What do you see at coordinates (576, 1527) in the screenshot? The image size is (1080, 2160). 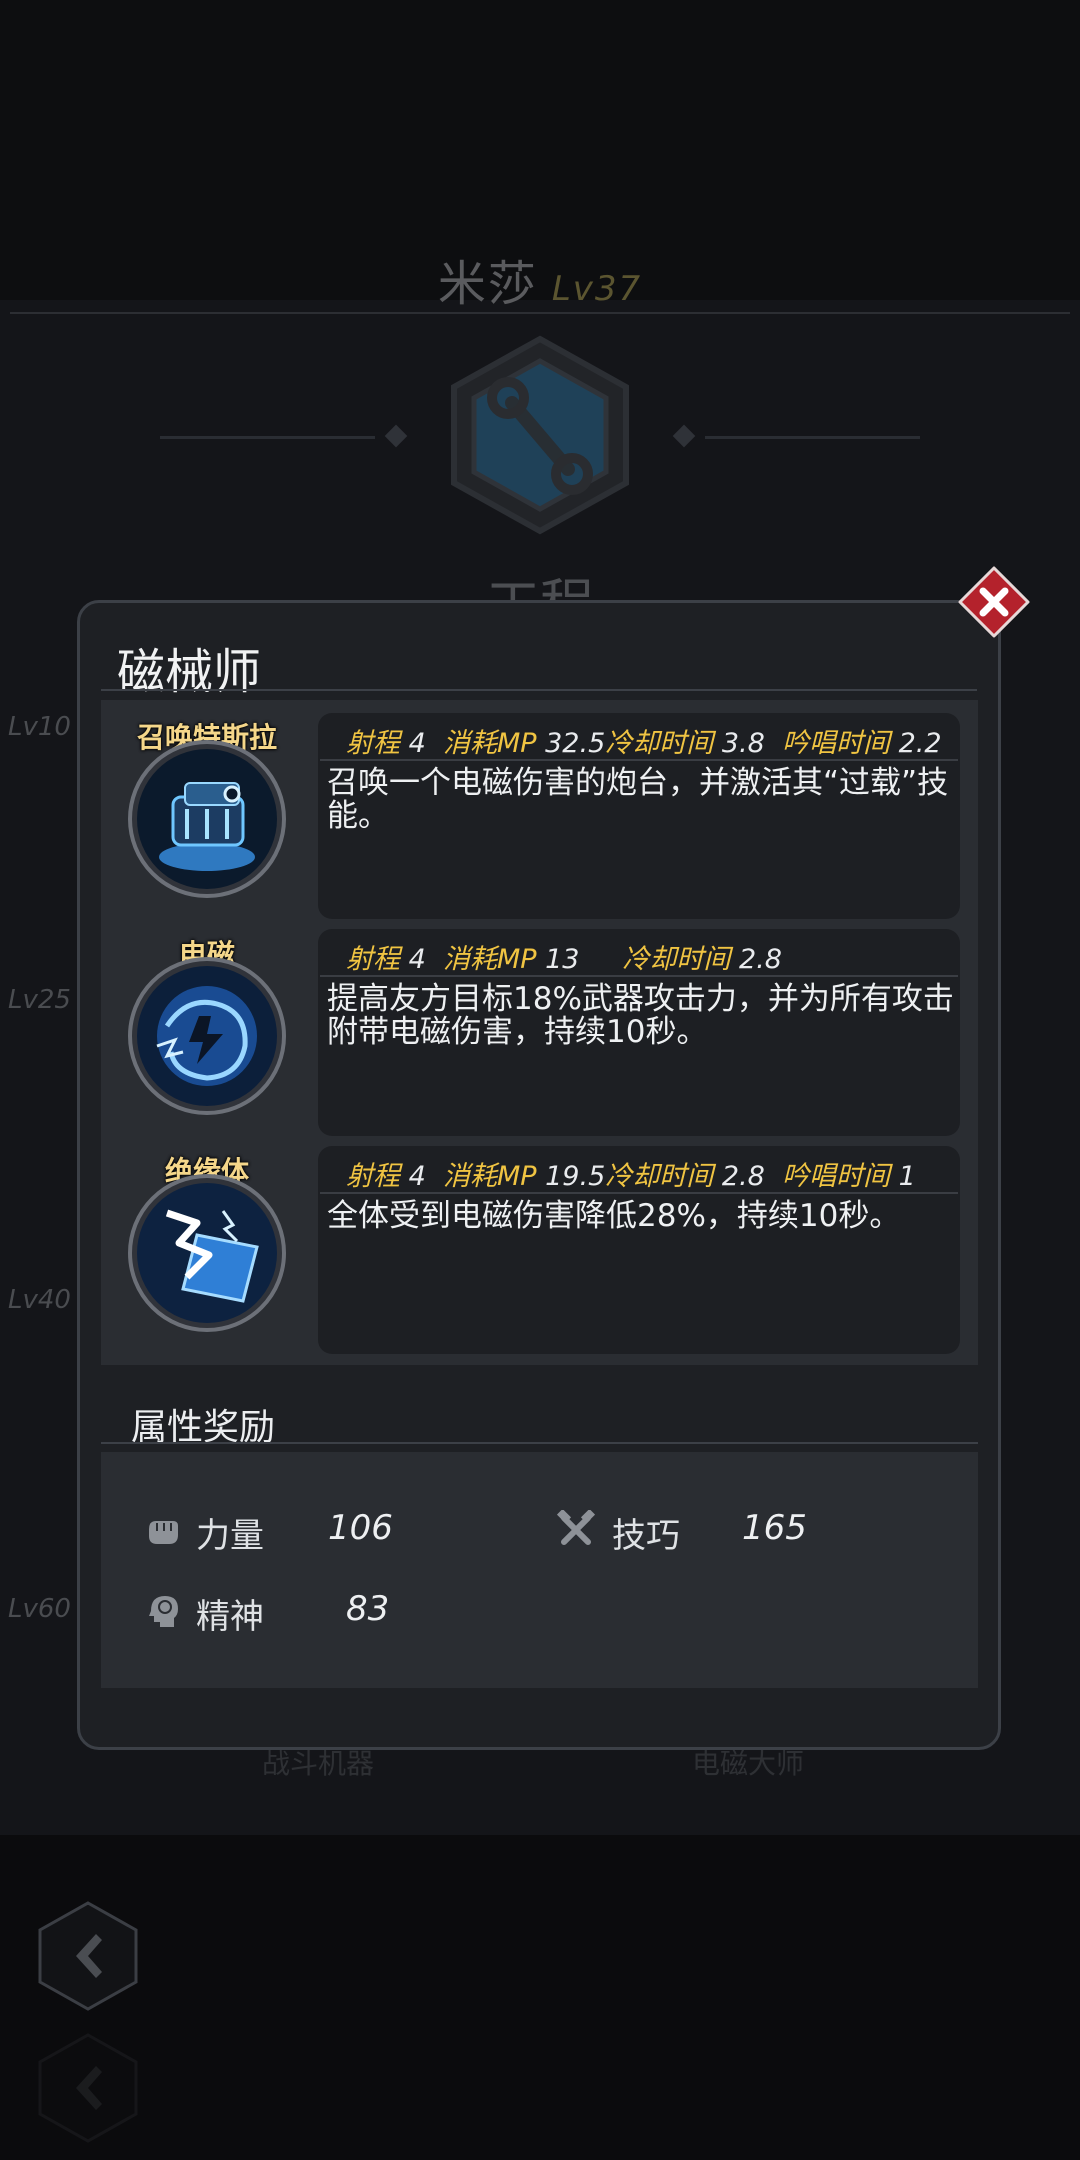 I see `crossed-tools-icon` at bounding box center [576, 1527].